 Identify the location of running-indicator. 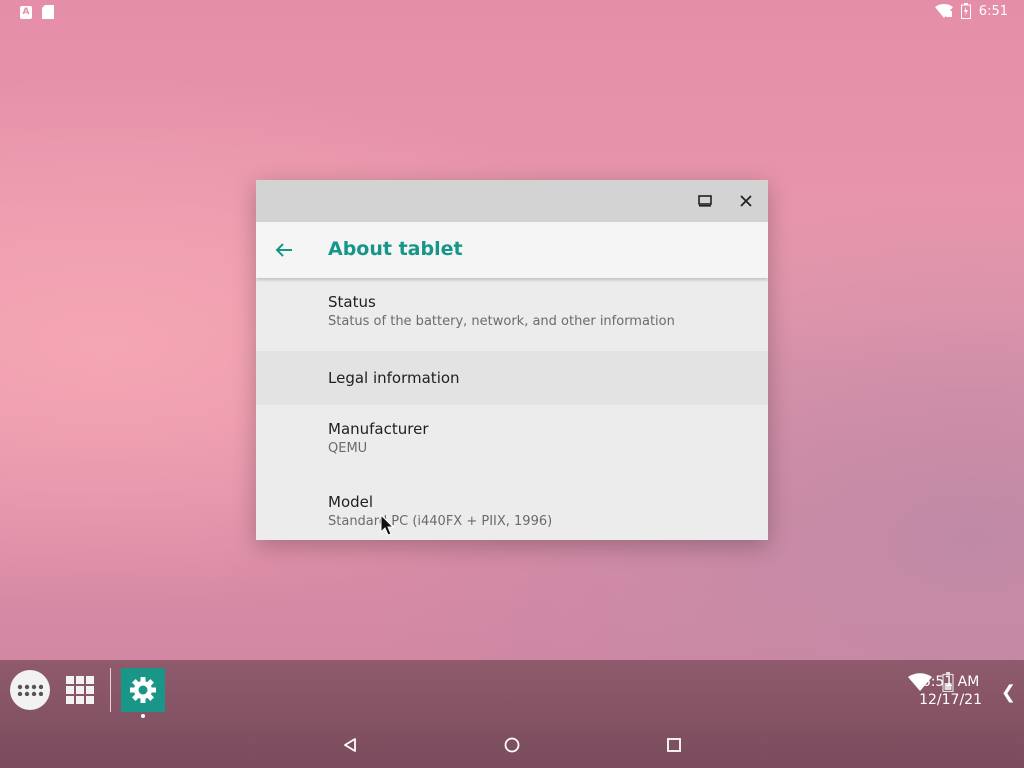
(143, 716).